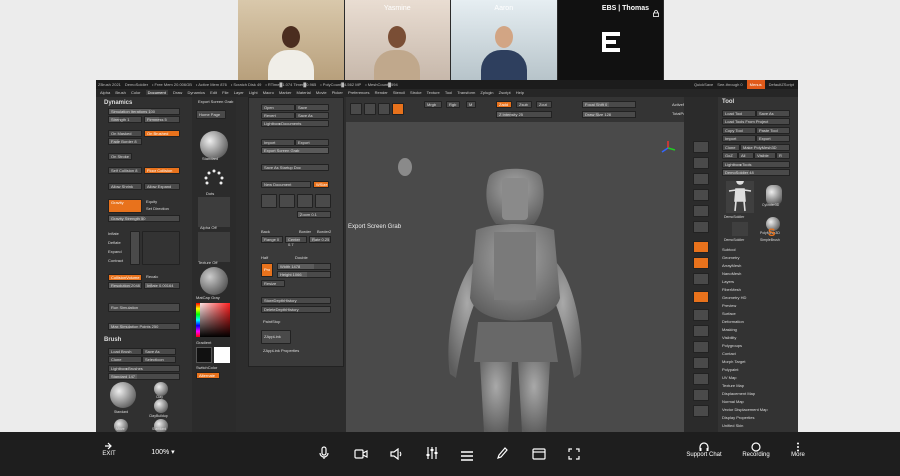 Image resolution: width=900 pixels, height=476 pixels. Describe the element at coordinates (105, 92) in the screenshot. I see `menu-alpha: Alpha` at that location.